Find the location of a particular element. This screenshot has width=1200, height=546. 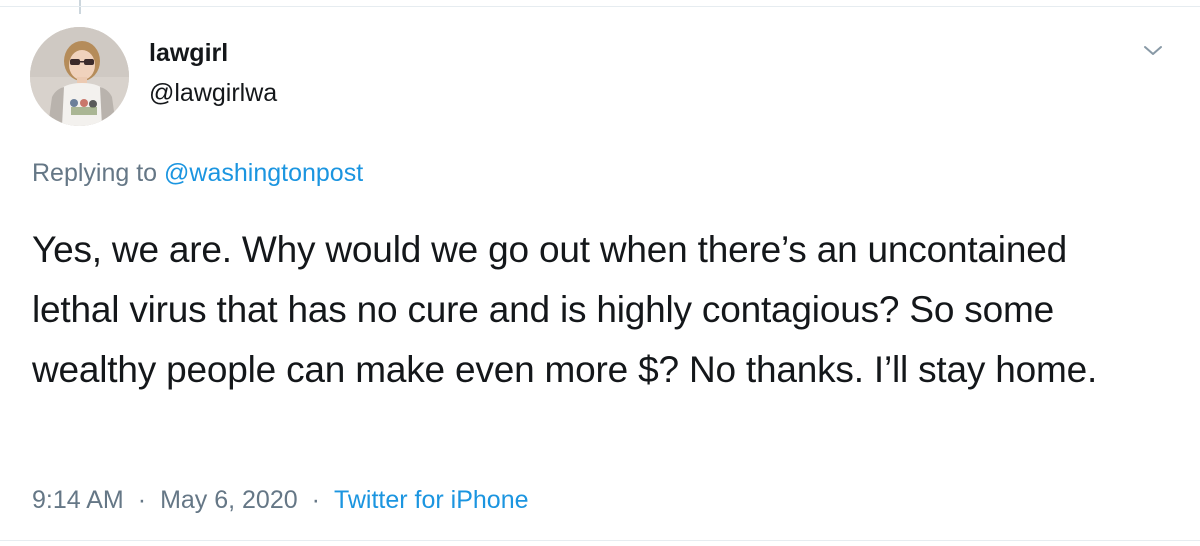

tweet-source-link: Twitter for iPhone is located at coordinates (431, 500).